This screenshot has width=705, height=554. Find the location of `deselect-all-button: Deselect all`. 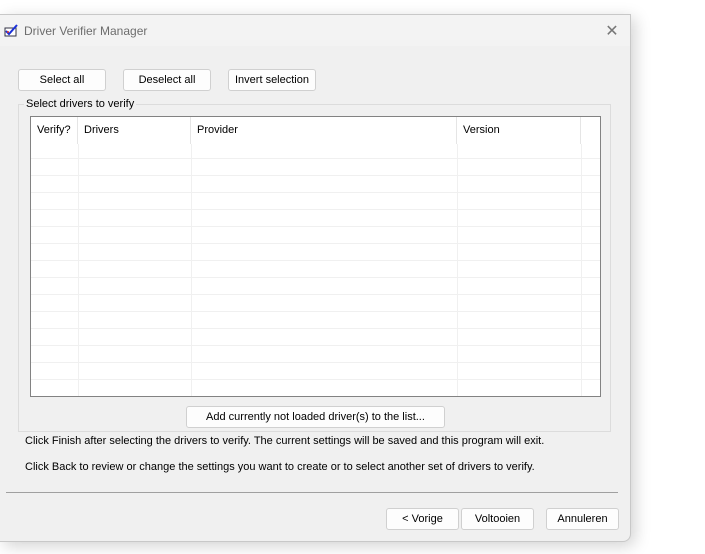

deselect-all-button: Deselect all is located at coordinates (167, 80).